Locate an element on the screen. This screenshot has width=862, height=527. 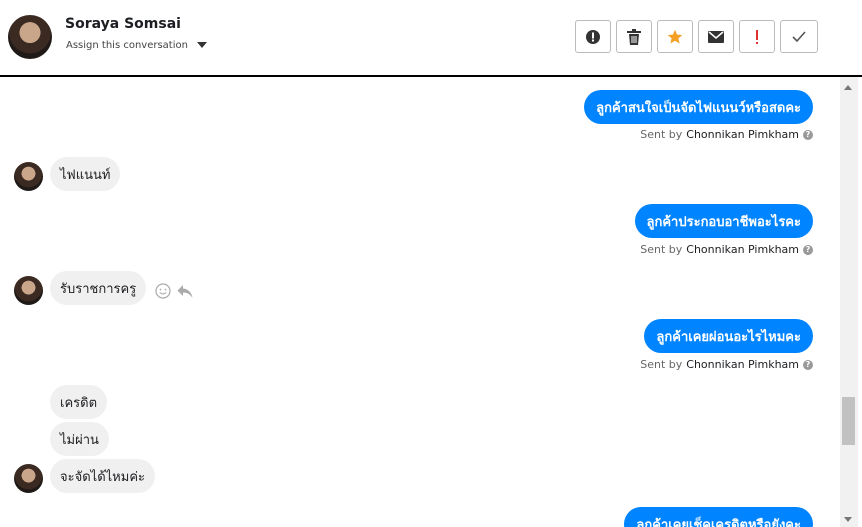
mark-done-button is located at coordinates (799, 36).